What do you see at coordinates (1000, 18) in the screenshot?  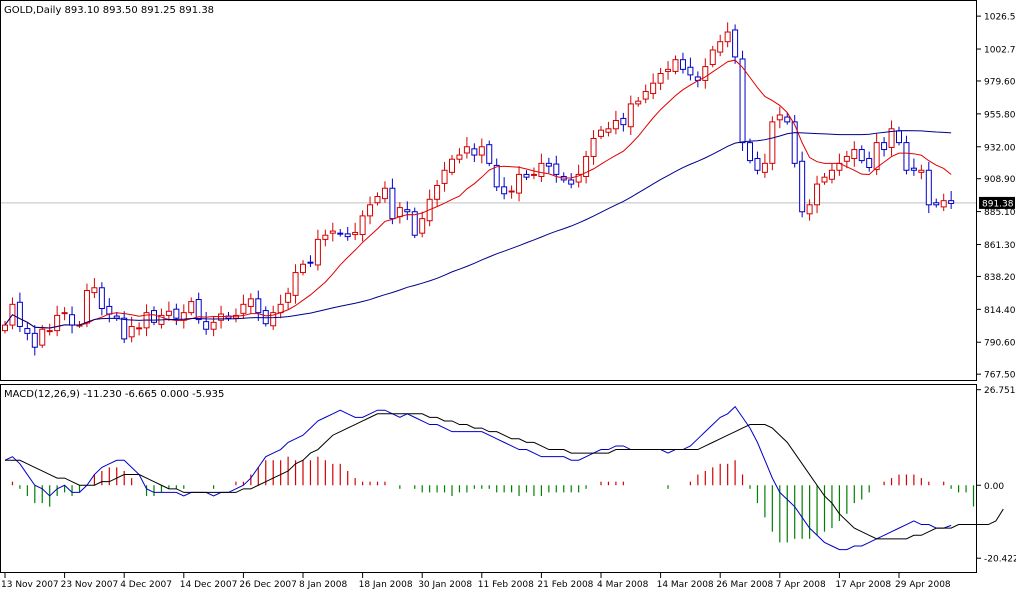 I see `price-tick-label: 1026.50` at bounding box center [1000, 18].